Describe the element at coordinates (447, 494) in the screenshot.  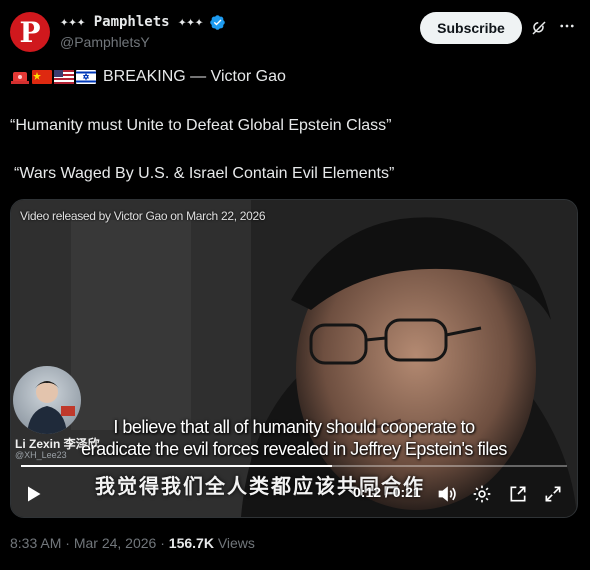
I see `volume-icon` at that location.